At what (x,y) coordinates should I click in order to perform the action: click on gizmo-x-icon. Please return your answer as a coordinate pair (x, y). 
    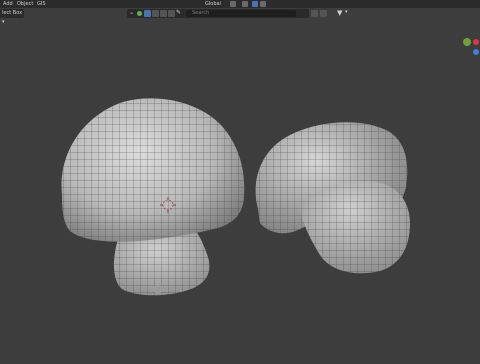
    Looking at the image, I should click on (476, 42).